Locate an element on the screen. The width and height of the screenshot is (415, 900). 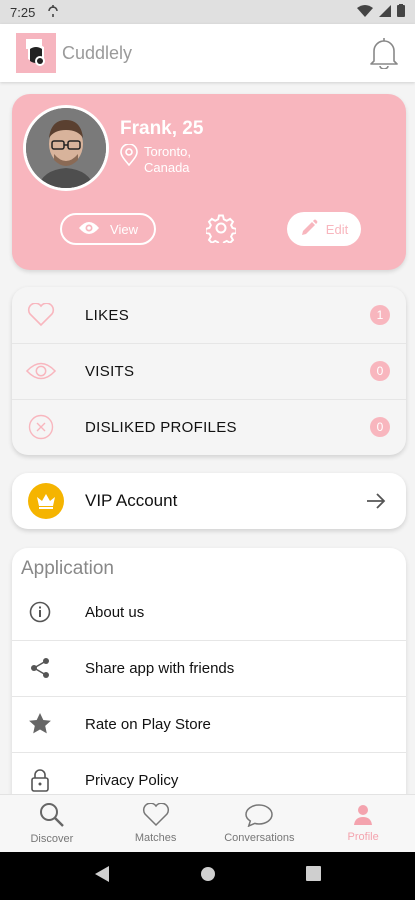
status-bar: 7:25 is located at coordinates (207, 12).